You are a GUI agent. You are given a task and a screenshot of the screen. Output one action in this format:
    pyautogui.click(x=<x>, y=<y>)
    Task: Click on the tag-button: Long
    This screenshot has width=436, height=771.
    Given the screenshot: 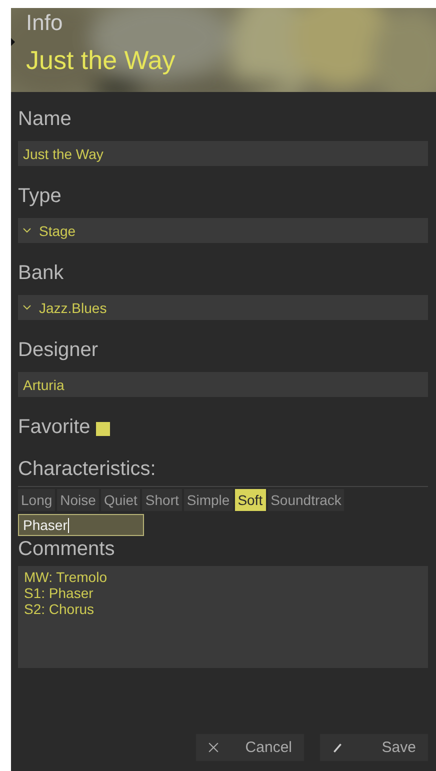 What is the action you would take?
    pyautogui.click(x=37, y=500)
    